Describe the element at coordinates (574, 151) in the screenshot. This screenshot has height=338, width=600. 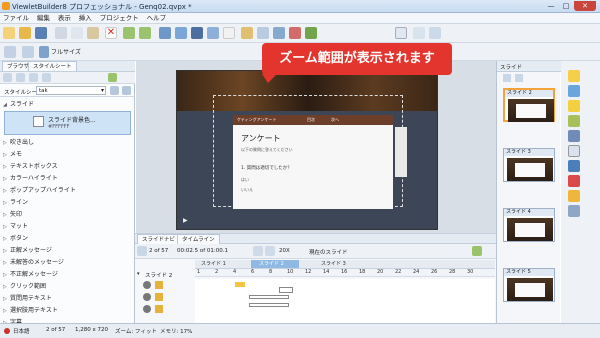
I see `zoom-insert-icon` at that location.